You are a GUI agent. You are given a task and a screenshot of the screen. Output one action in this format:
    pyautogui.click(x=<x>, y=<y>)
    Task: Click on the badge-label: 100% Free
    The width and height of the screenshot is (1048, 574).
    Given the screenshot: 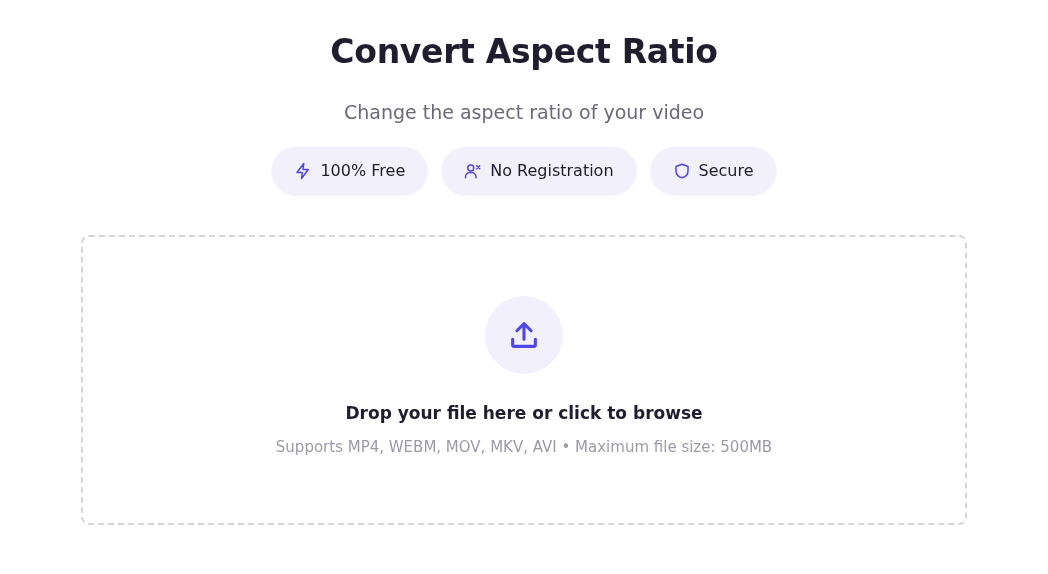 What is the action you would take?
    pyautogui.click(x=363, y=170)
    